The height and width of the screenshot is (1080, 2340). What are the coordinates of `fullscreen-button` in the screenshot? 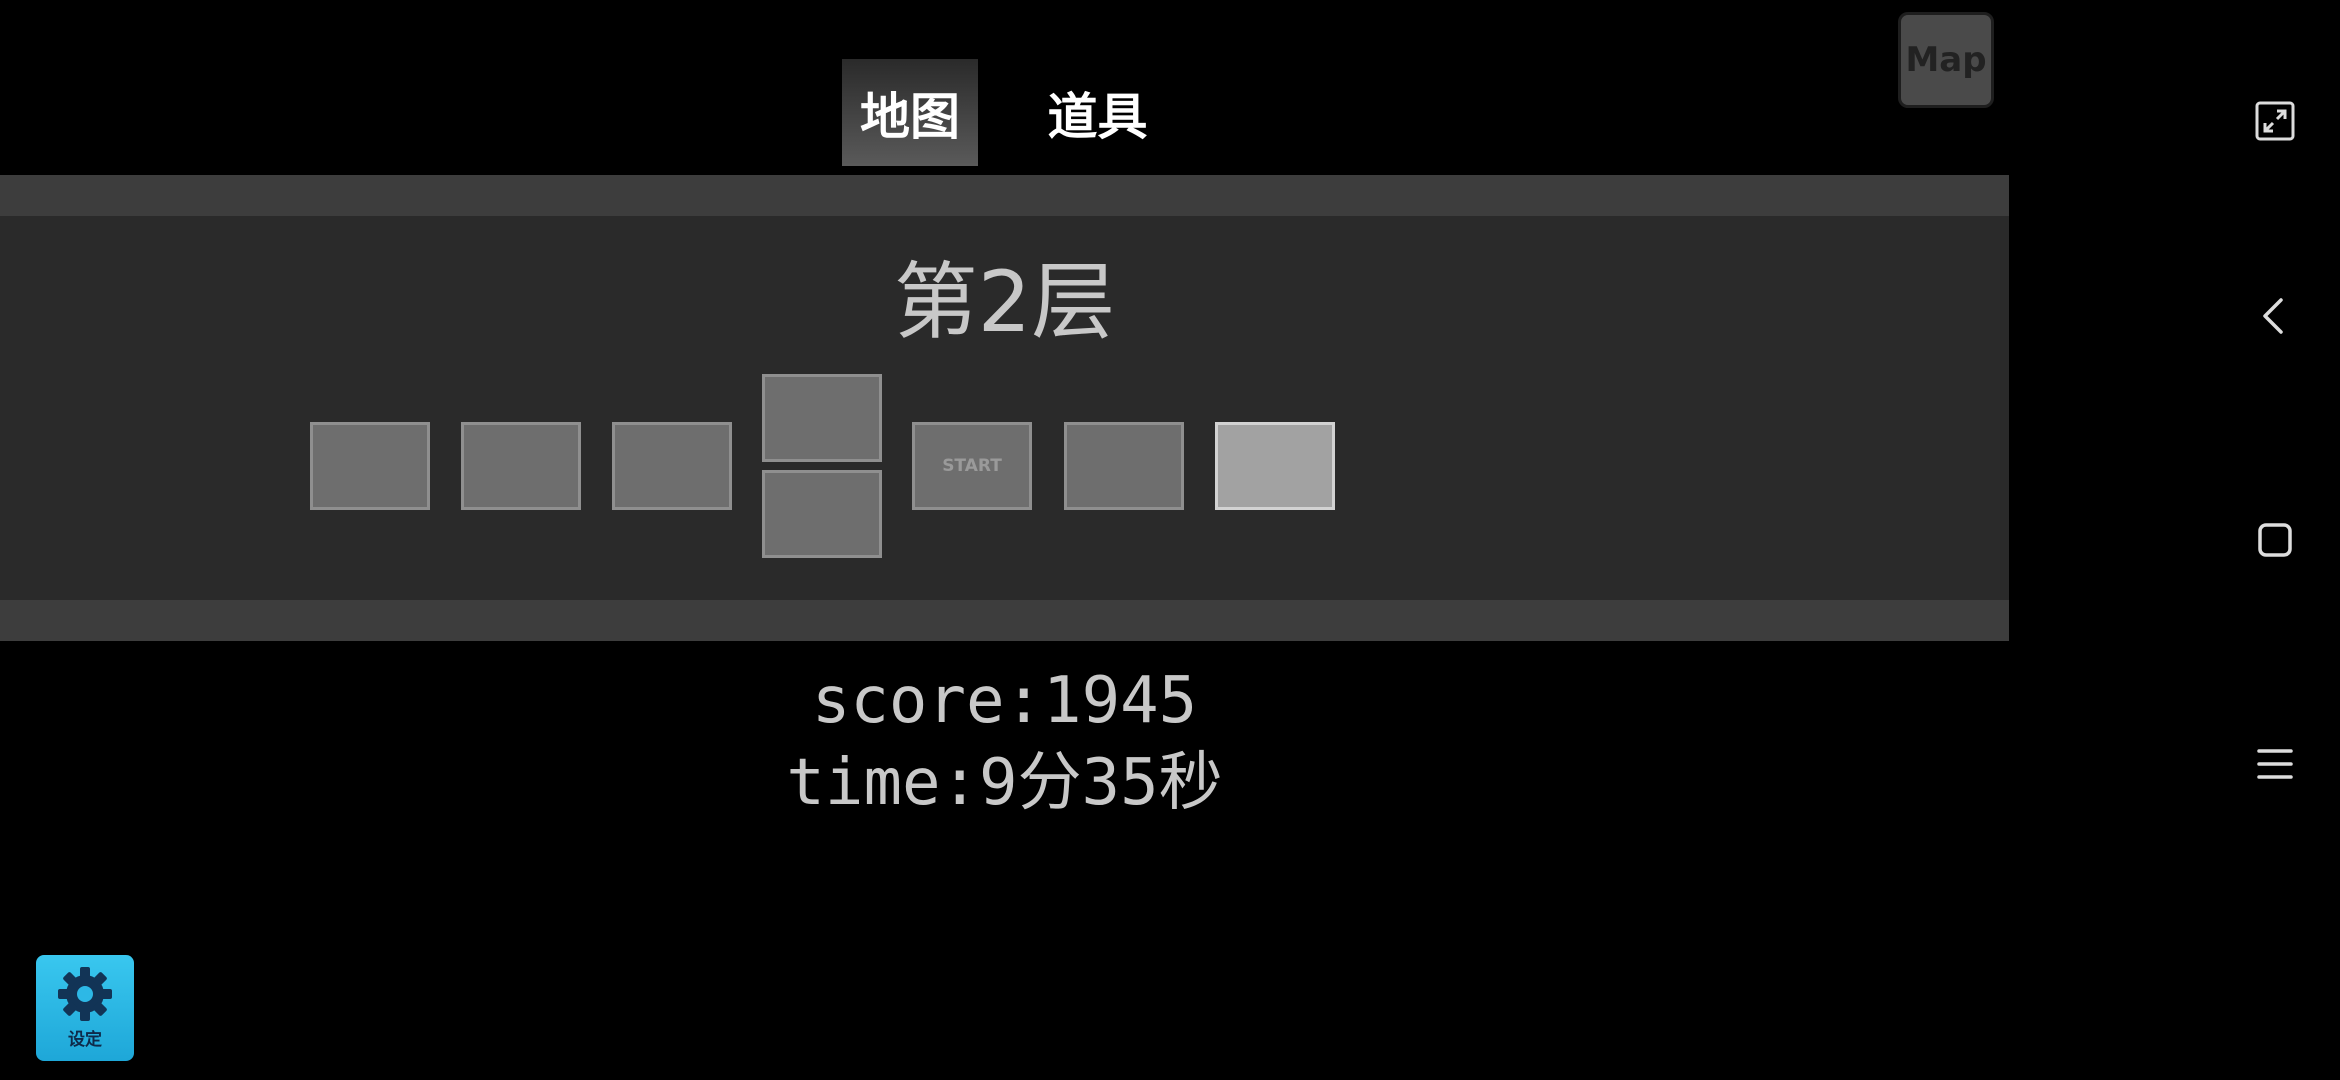 It's located at (2275, 121).